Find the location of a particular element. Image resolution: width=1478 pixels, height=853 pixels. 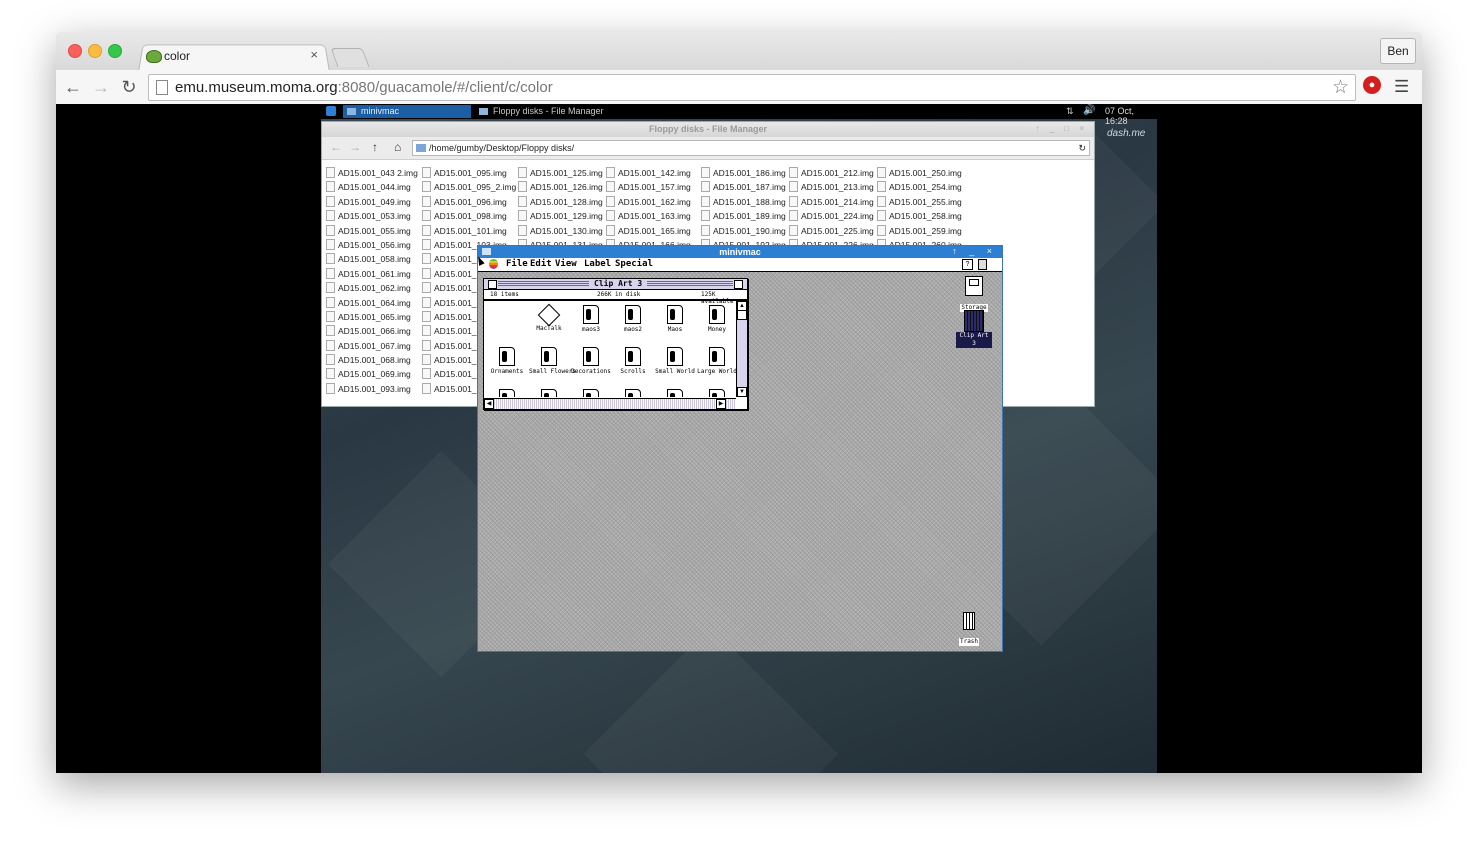

file-item: AD15.001_163.img is located at coordinates (648, 216).